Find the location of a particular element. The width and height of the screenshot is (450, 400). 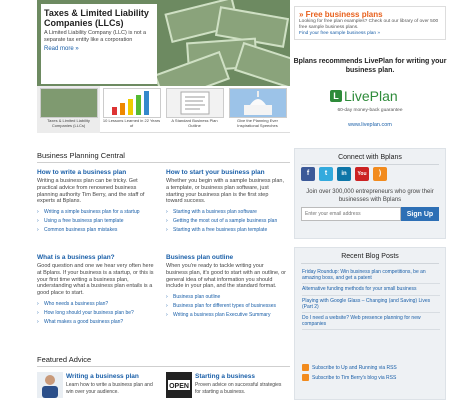

article-heading: How to start your business plan is located at coordinates (226, 172).